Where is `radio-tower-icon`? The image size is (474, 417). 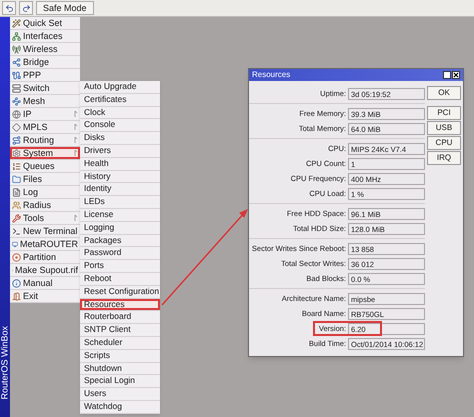 radio-tower-icon is located at coordinates (16, 49).